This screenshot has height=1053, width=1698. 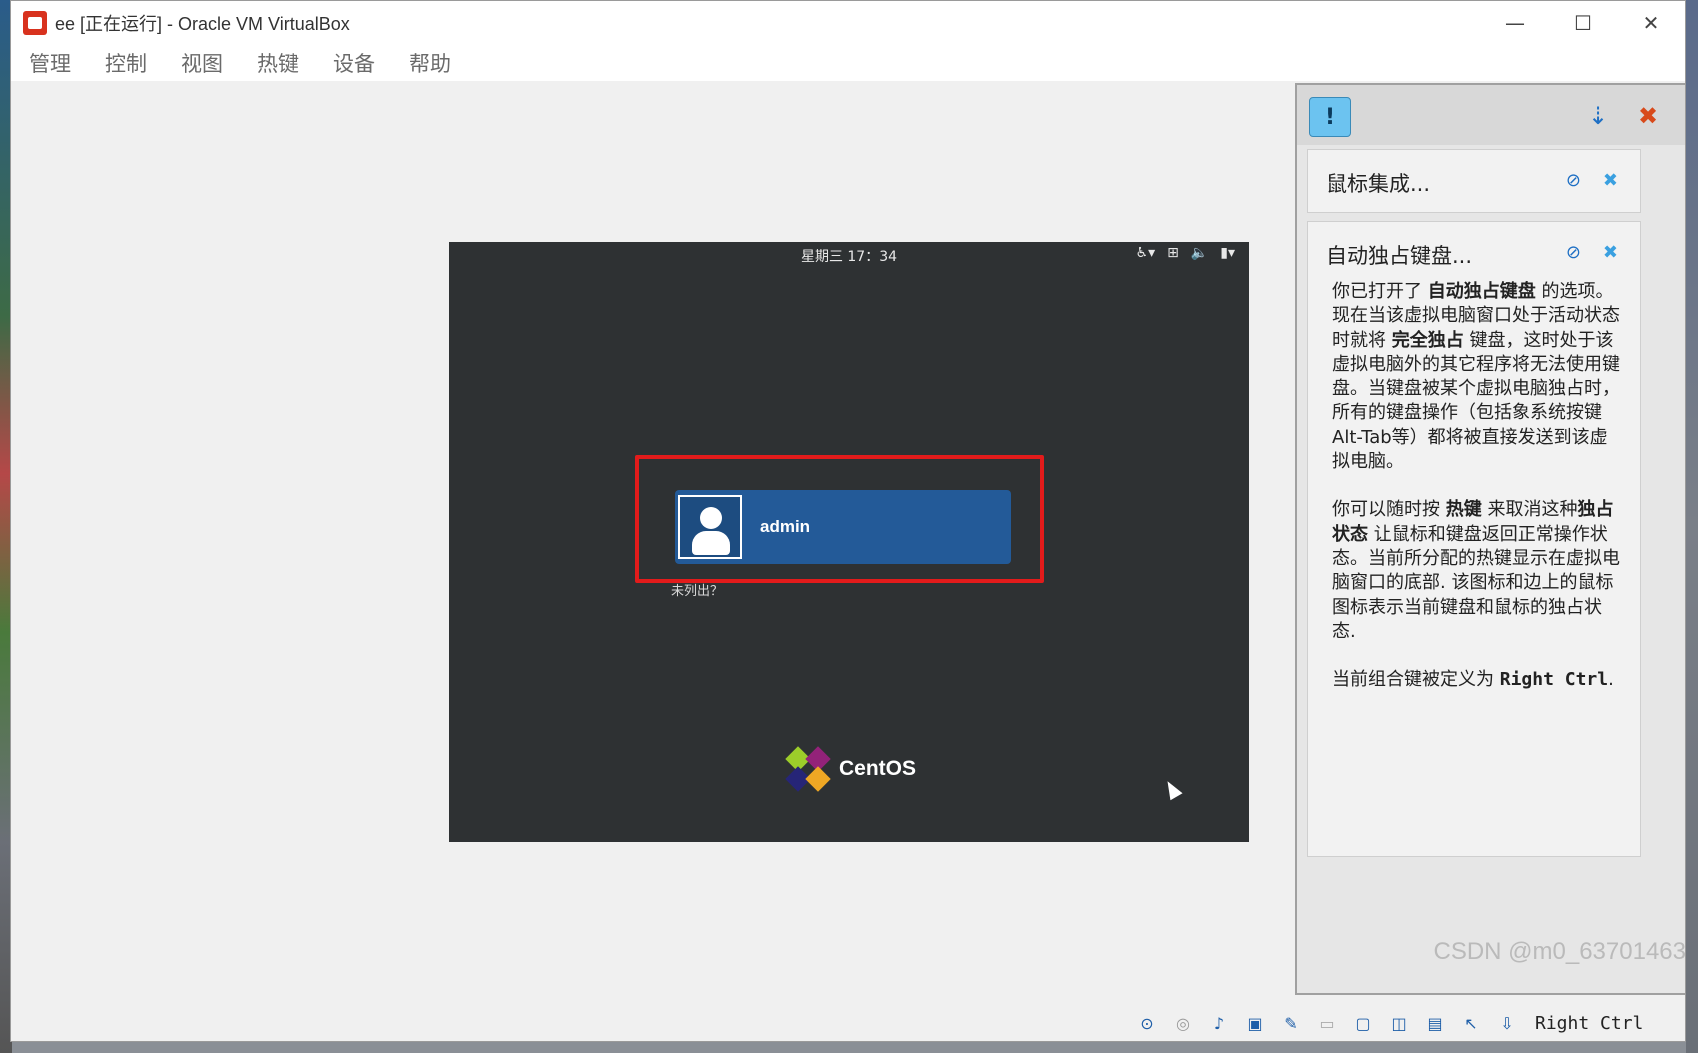 I want to click on window-controls: — ☐ ✕, so click(x=1583, y=23).